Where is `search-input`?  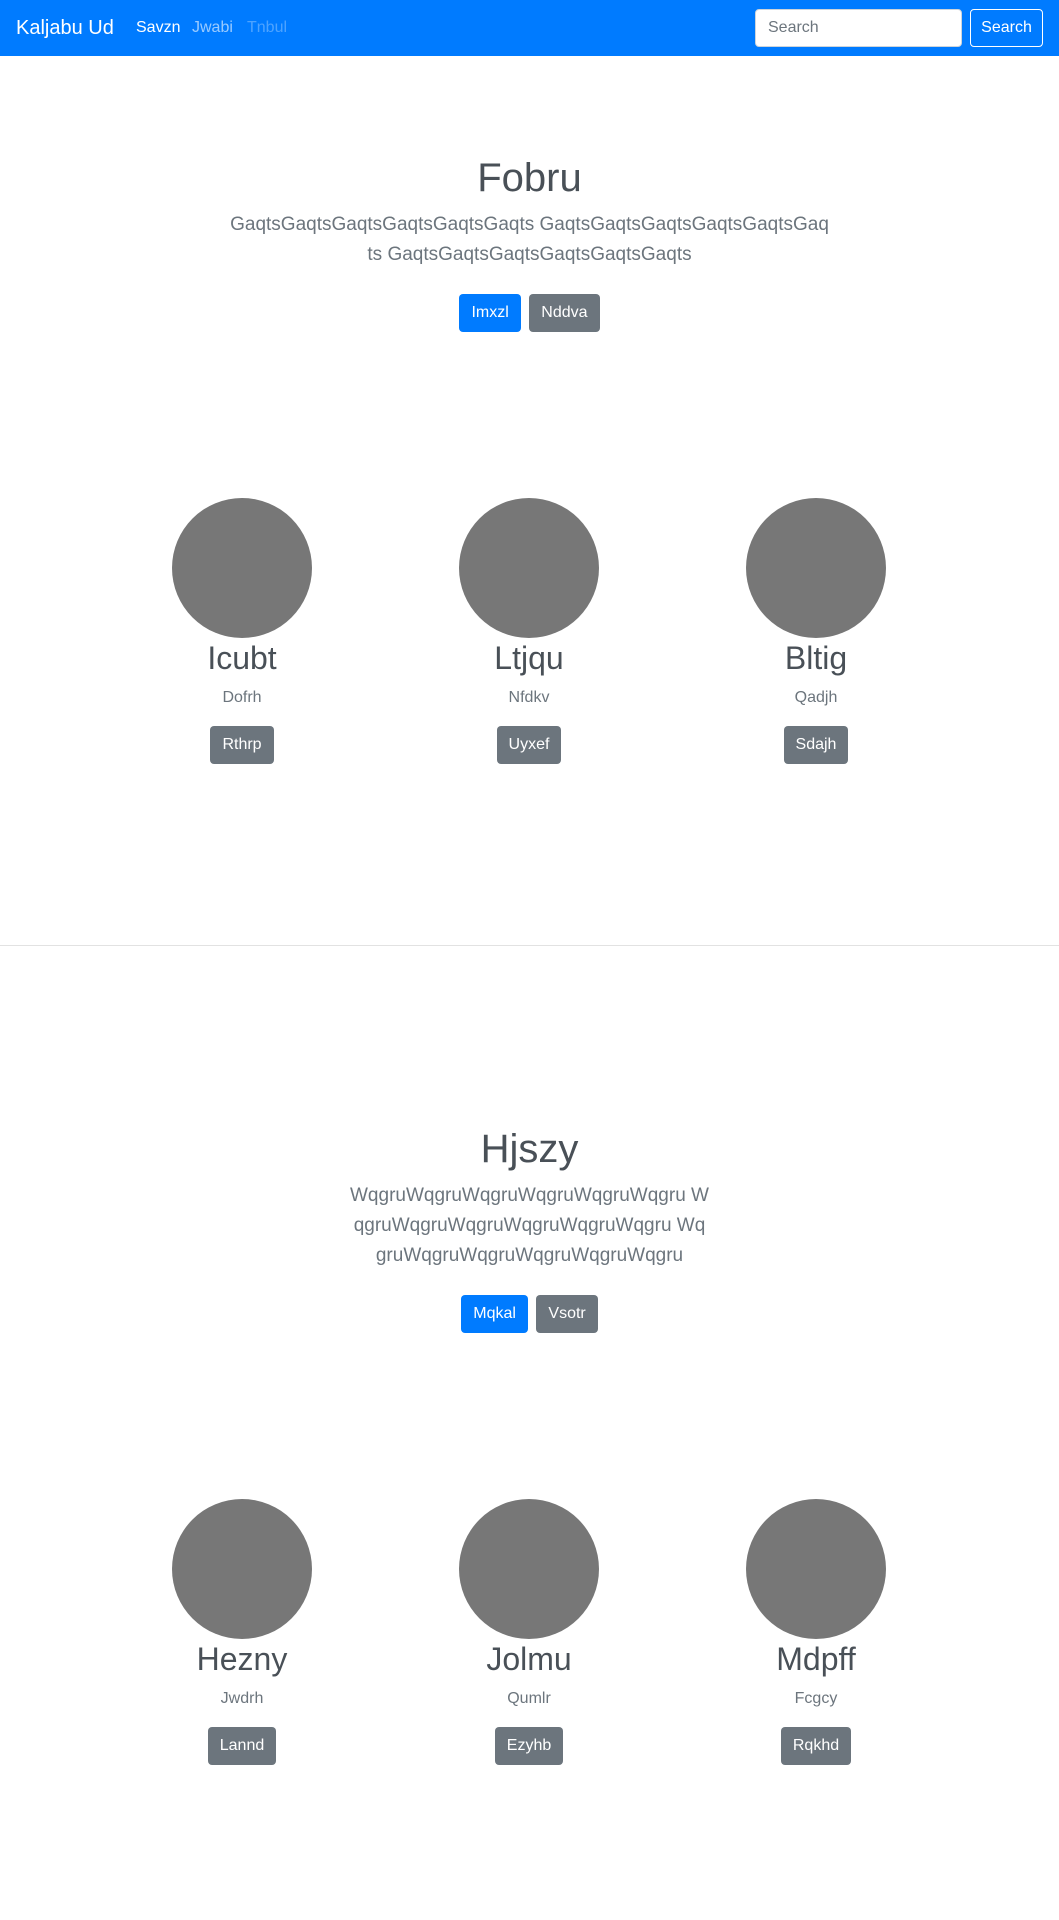 search-input is located at coordinates (858, 28).